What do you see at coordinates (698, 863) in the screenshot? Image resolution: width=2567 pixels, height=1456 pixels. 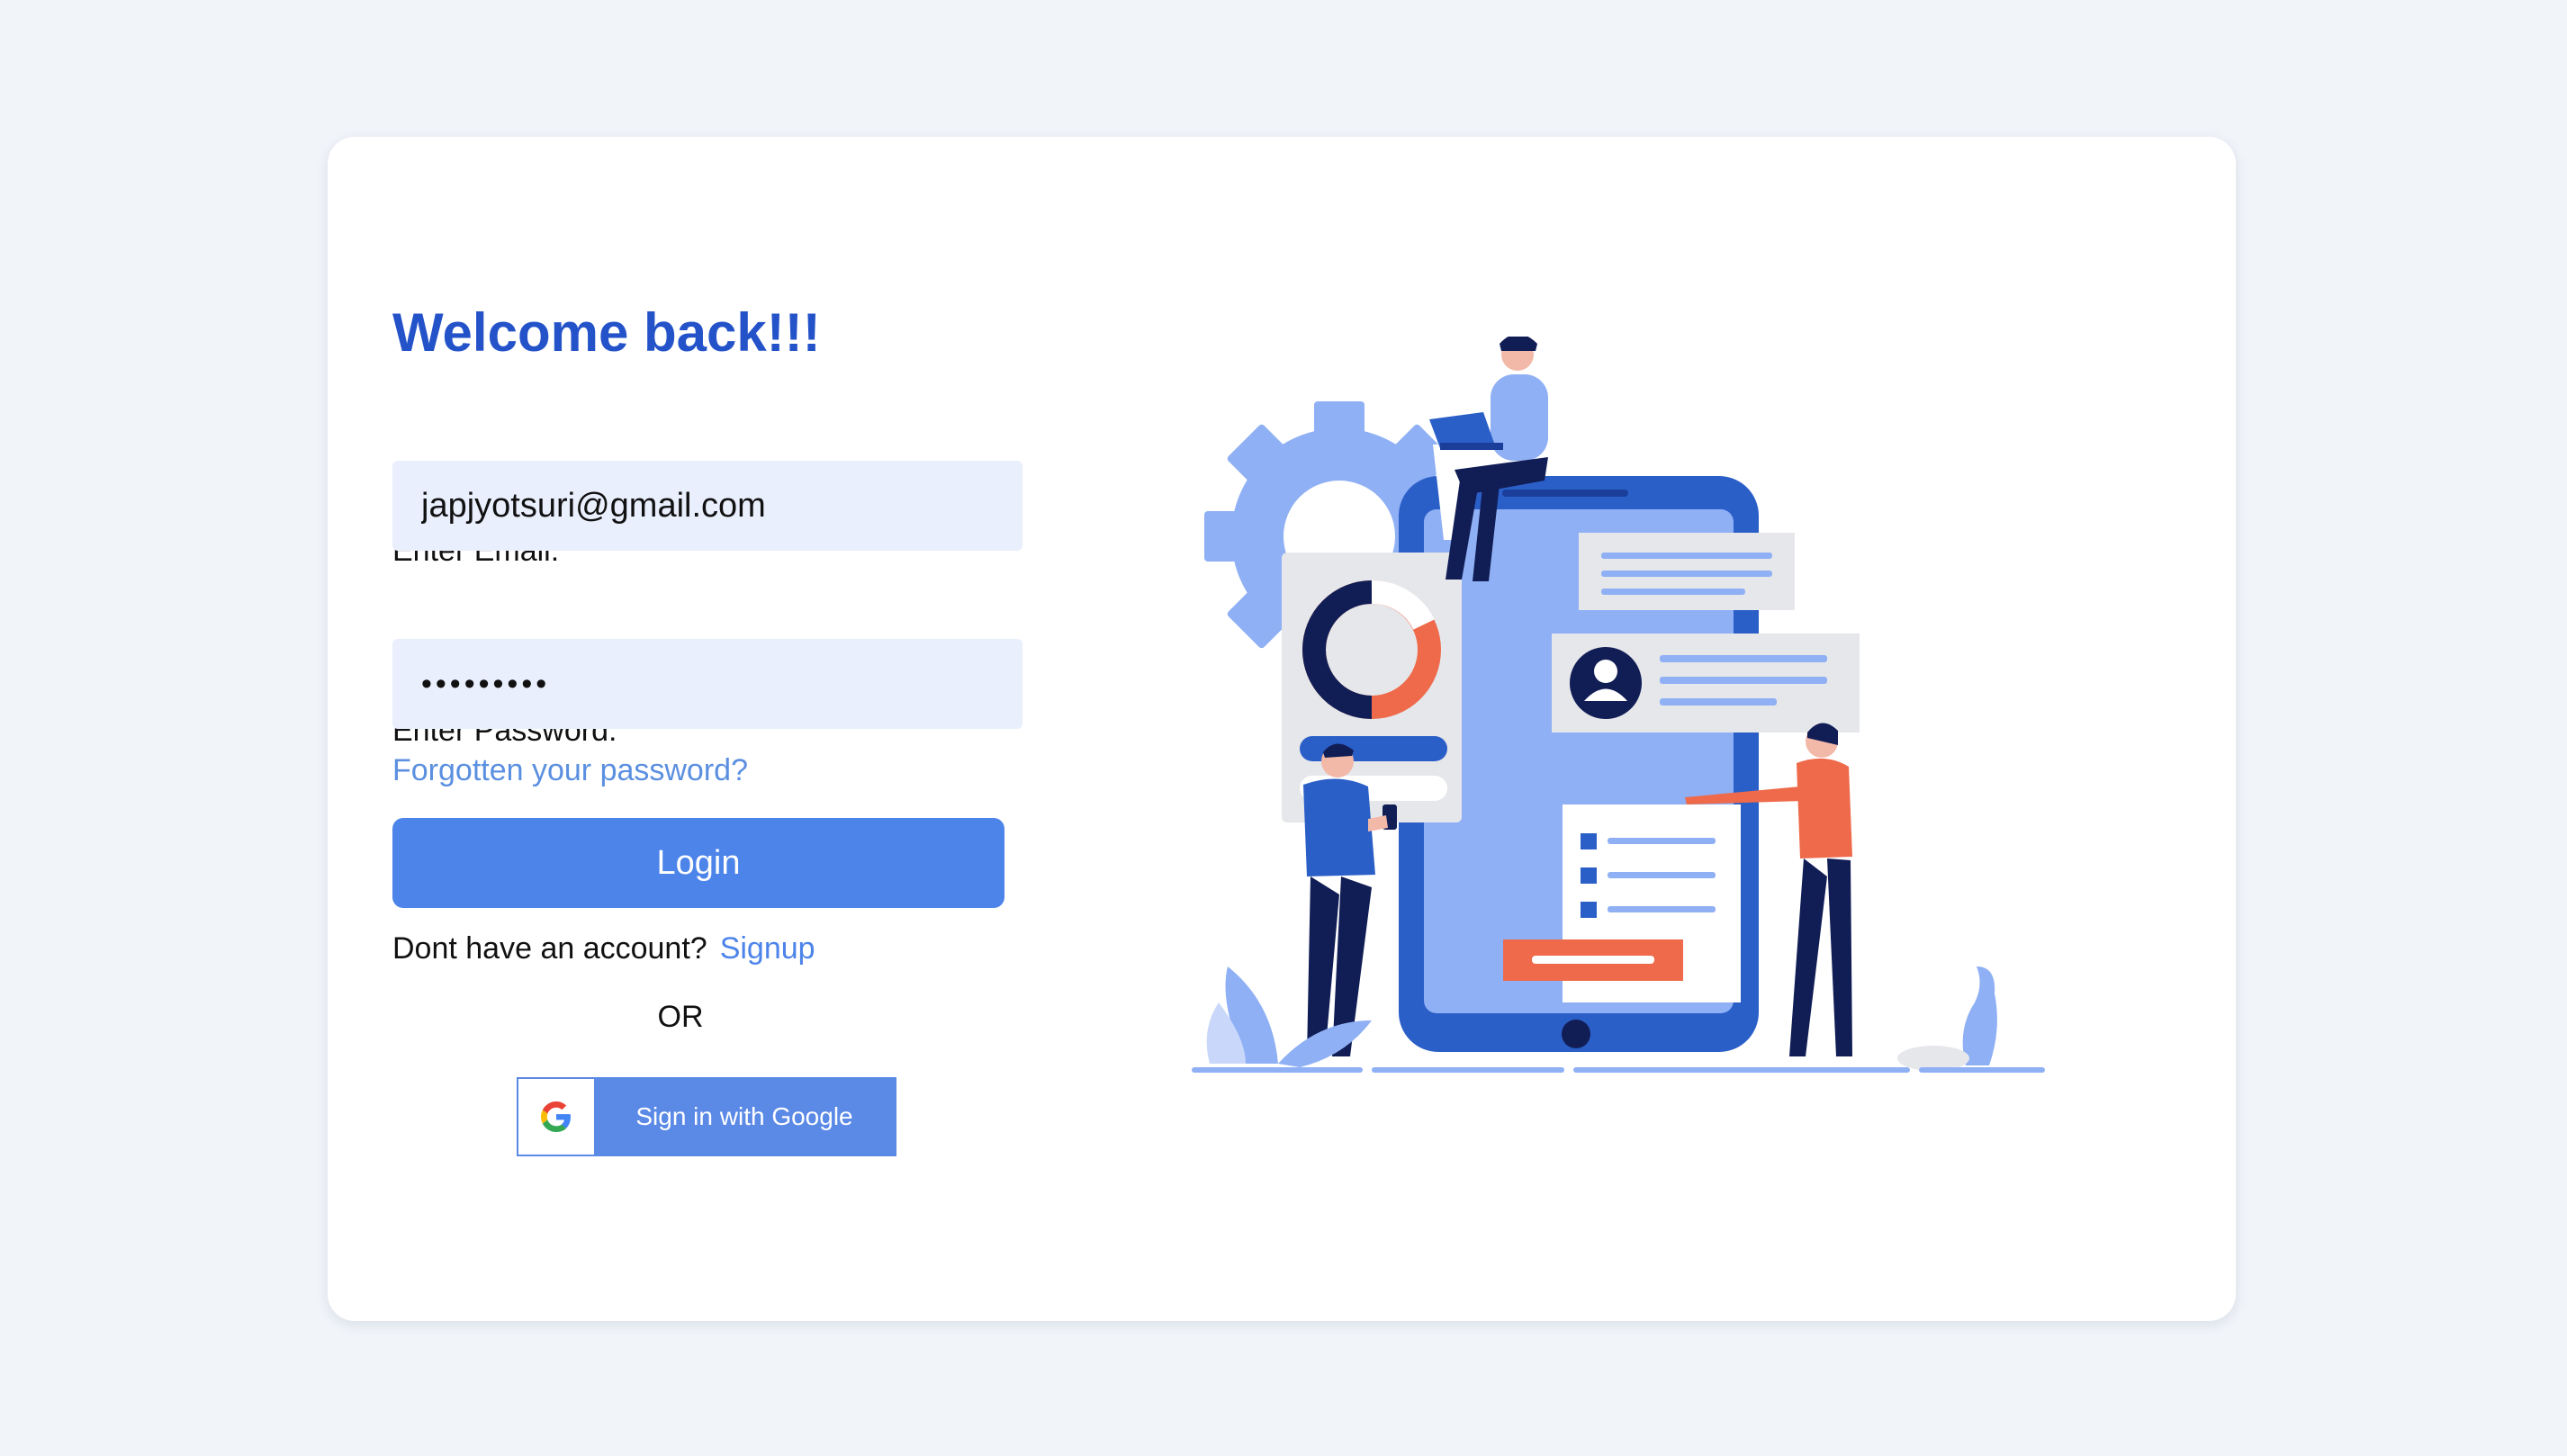 I see `login-button: Login` at bounding box center [698, 863].